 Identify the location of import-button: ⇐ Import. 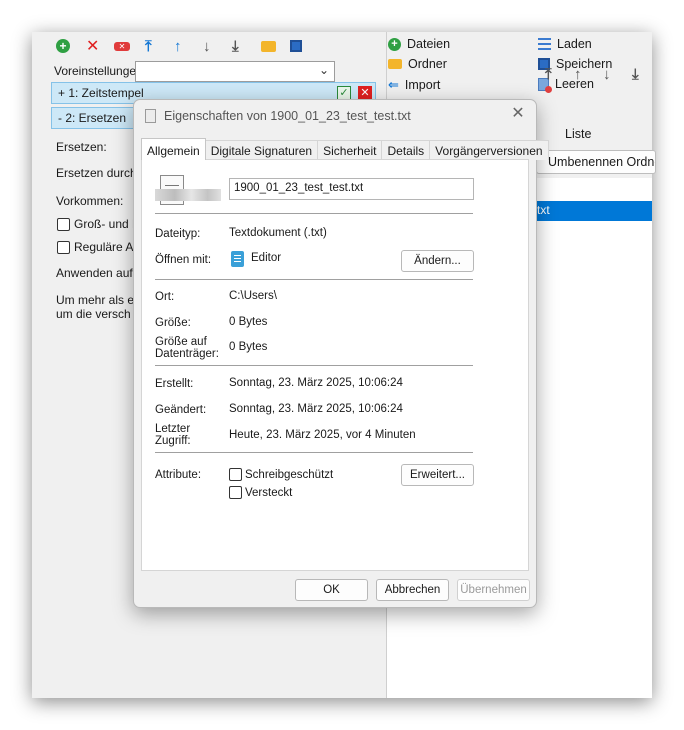
(414, 85).